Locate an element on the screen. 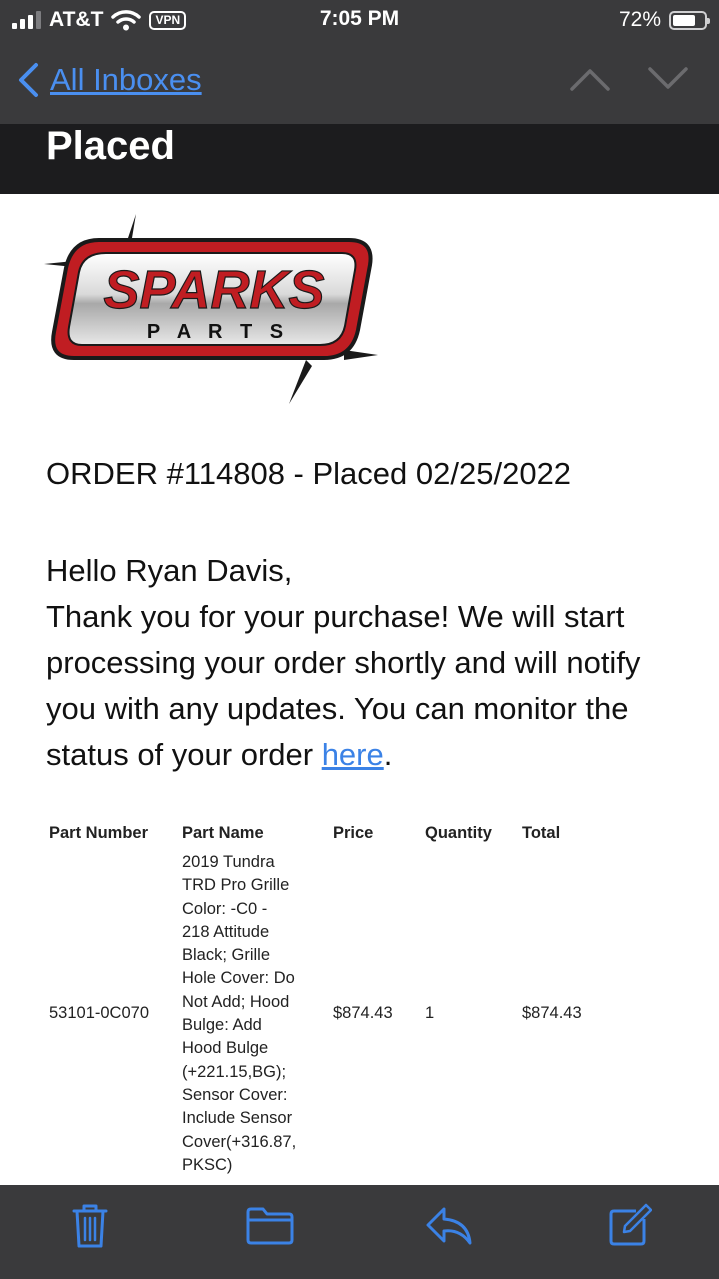 The height and width of the screenshot is (1279, 719). header-price: Price is located at coordinates (353, 833).